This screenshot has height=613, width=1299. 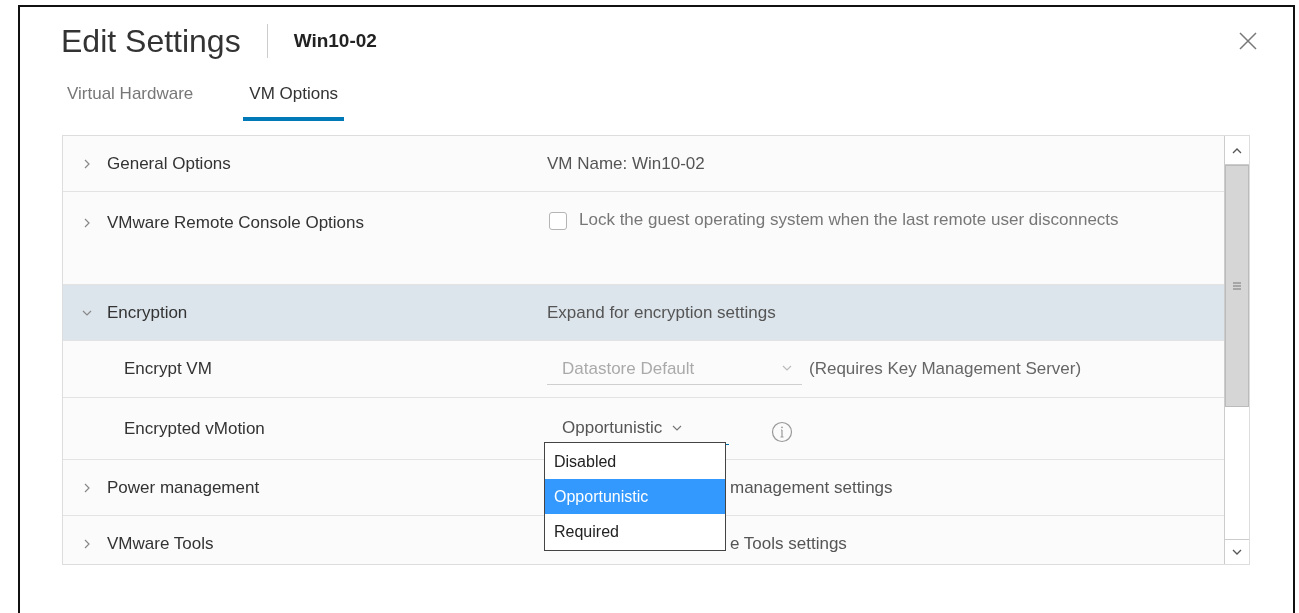 What do you see at coordinates (160, 543) in the screenshot?
I see `row-label: VMware Tools` at bounding box center [160, 543].